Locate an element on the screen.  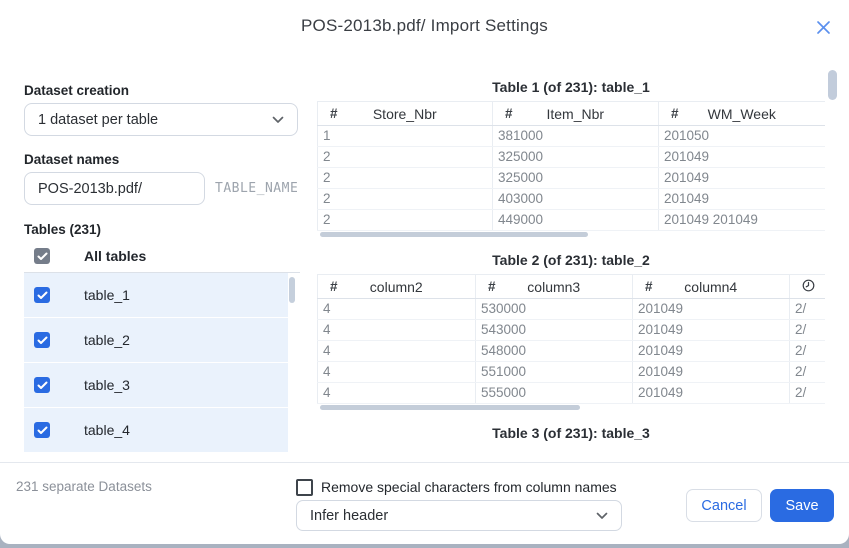
header-mode-value: Infer header is located at coordinates (349, 515).